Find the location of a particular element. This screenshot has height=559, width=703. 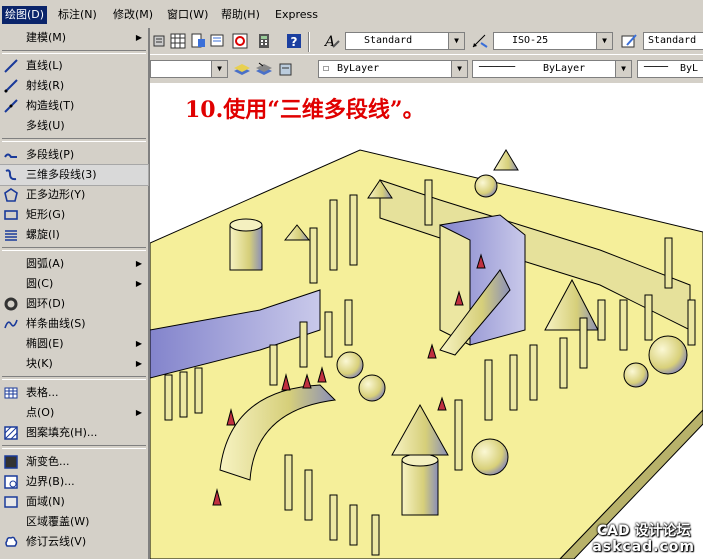

menu-item-helix: 螺旋(I) is located at coordinates (74, 235).